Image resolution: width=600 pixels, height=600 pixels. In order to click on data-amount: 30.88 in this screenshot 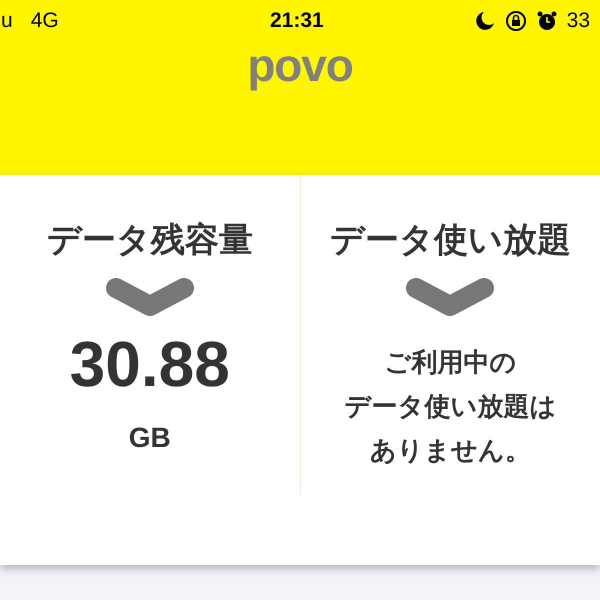, I will do `click(150, 364)`.